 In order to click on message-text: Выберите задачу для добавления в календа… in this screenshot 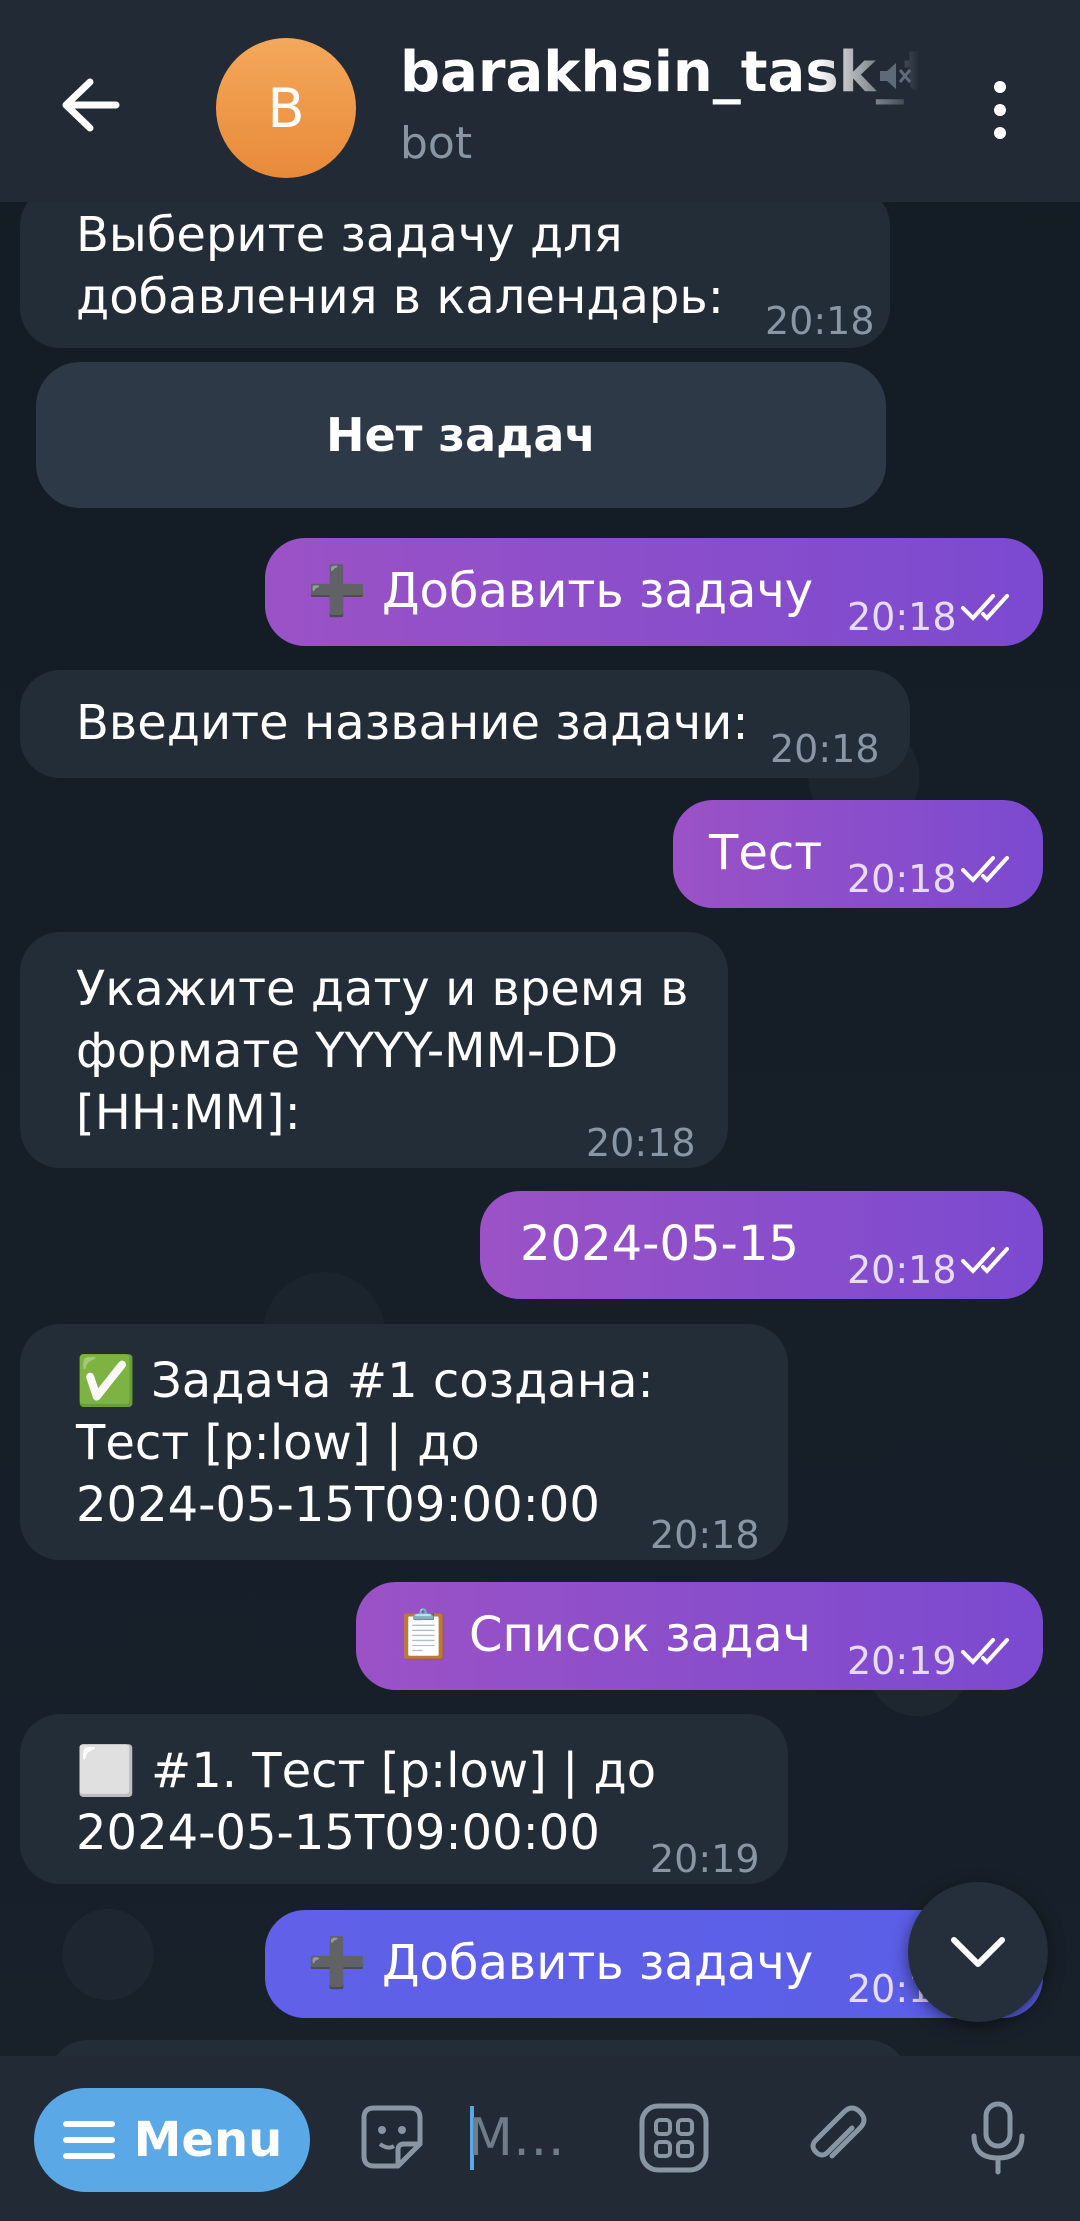, I will do `click(400, 266)`.